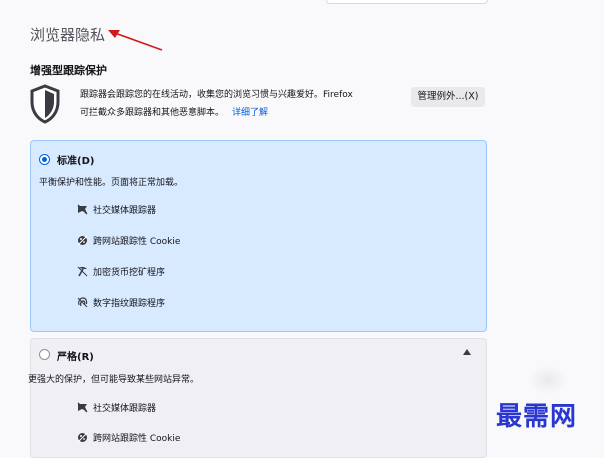  Describe the element at coordinates (135, 40) in the screenshot. I see `annotation-arrow` at that location.